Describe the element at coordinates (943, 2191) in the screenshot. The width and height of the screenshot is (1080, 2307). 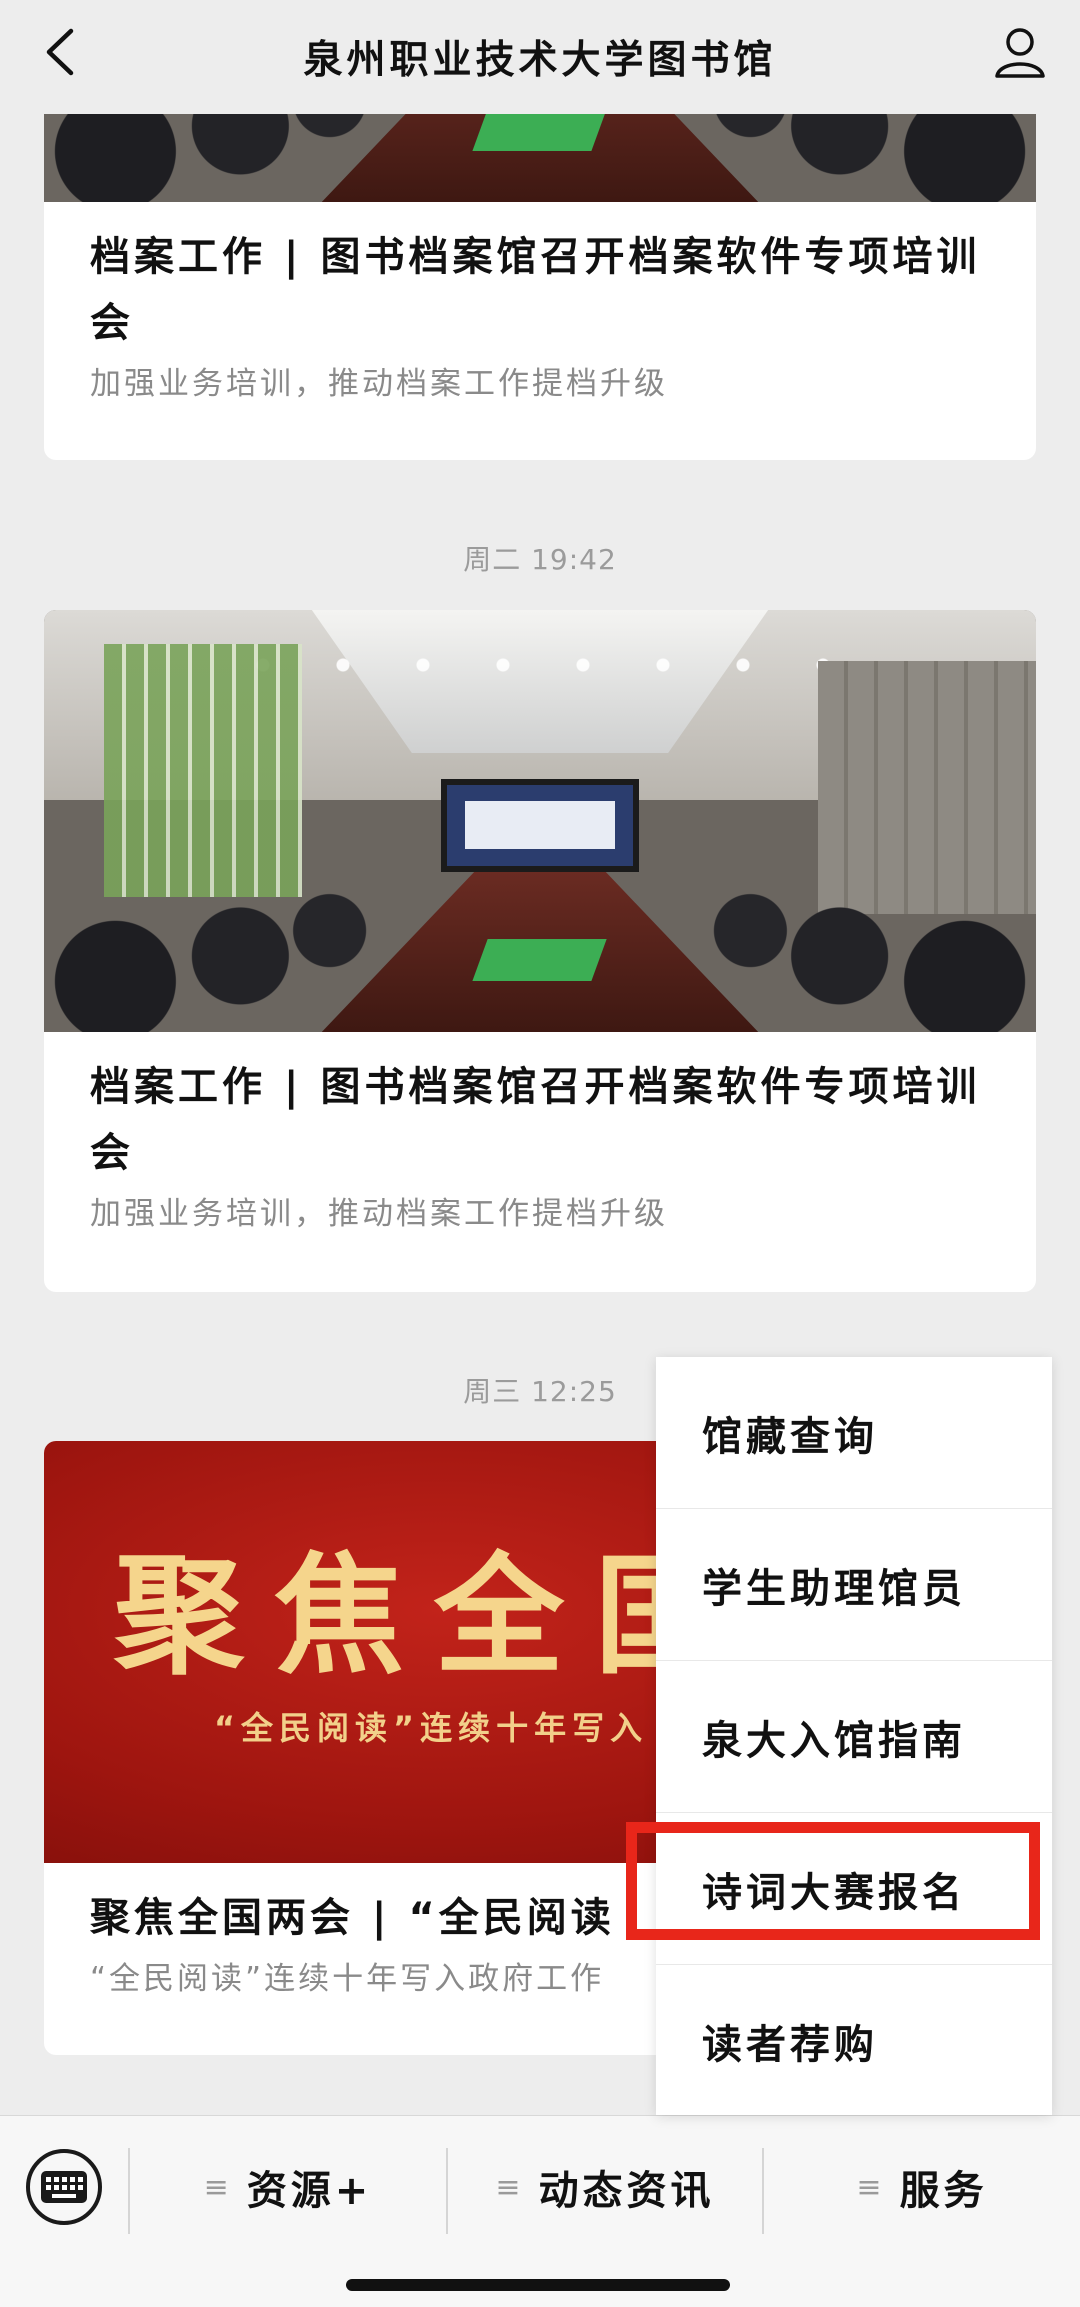
I see `bottom-menu-label: 服务` at that location.